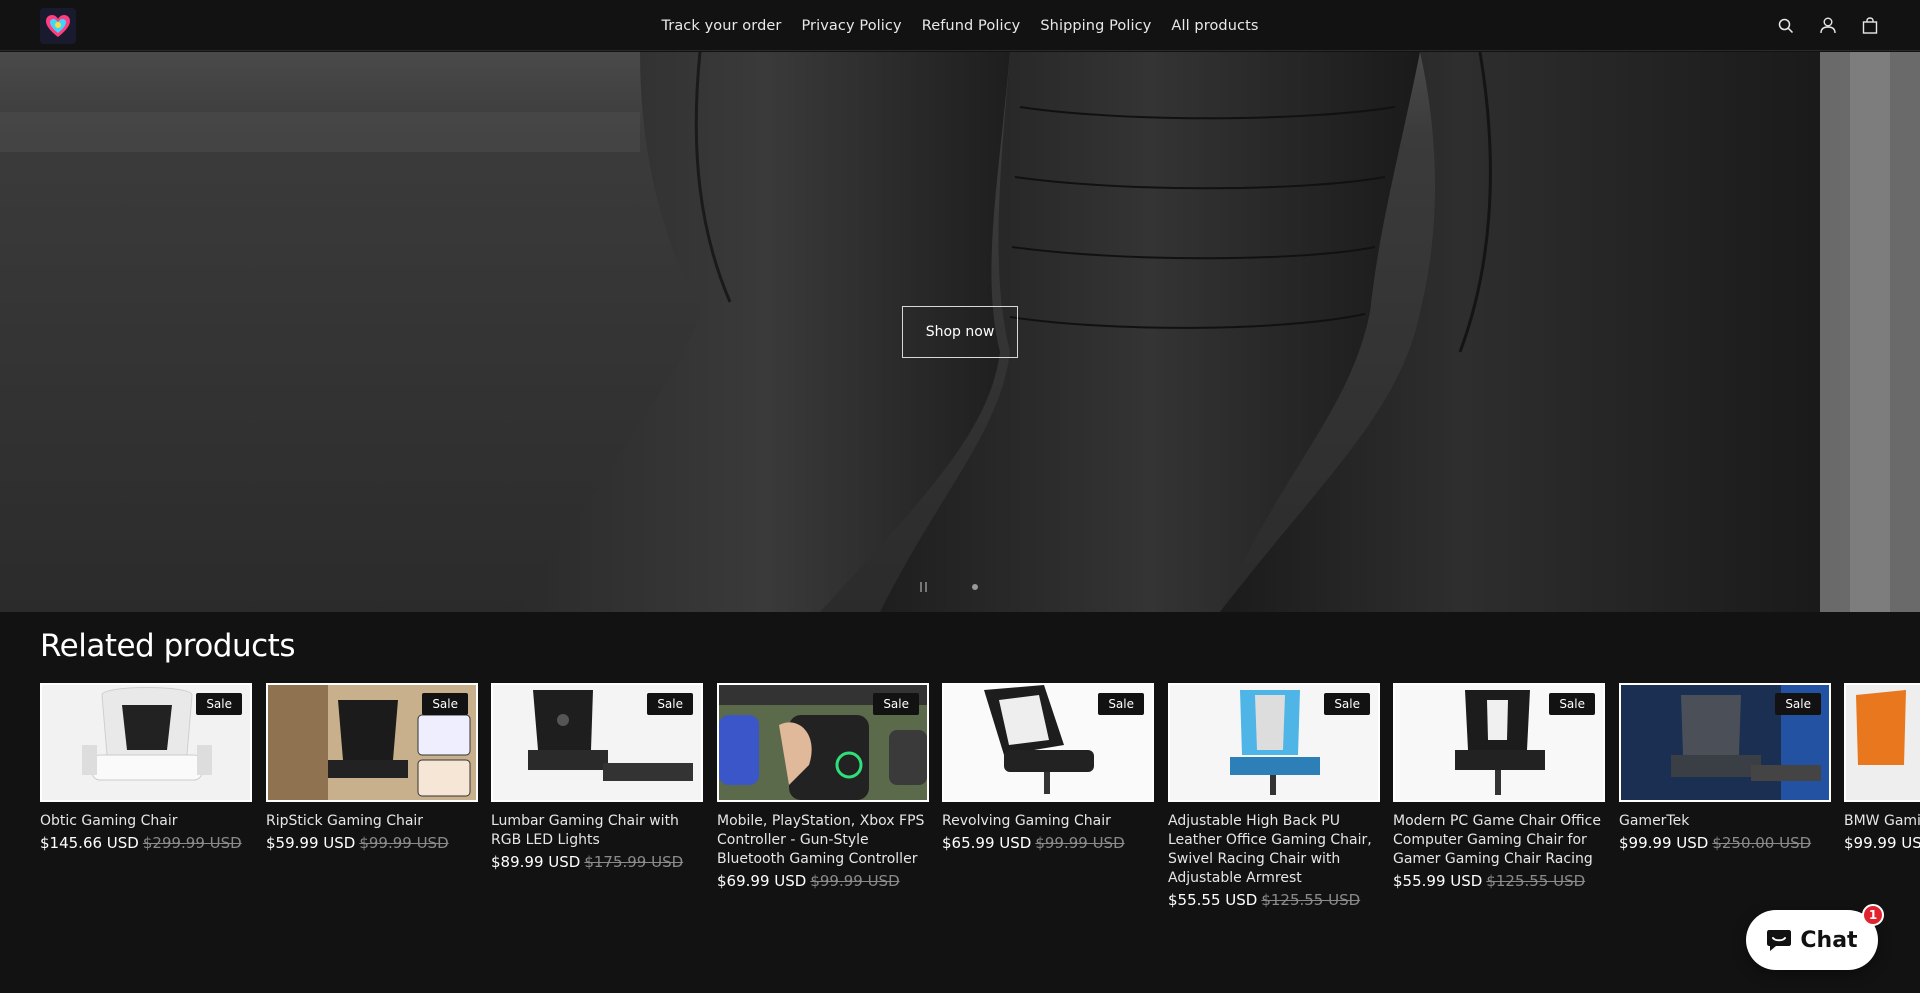 This screenshot has width=1920, height=993. What do you see at coordinates (192, 843) in the screenshot?
I see `original-price: $299.99 USD` at bounding box center [192, 843].